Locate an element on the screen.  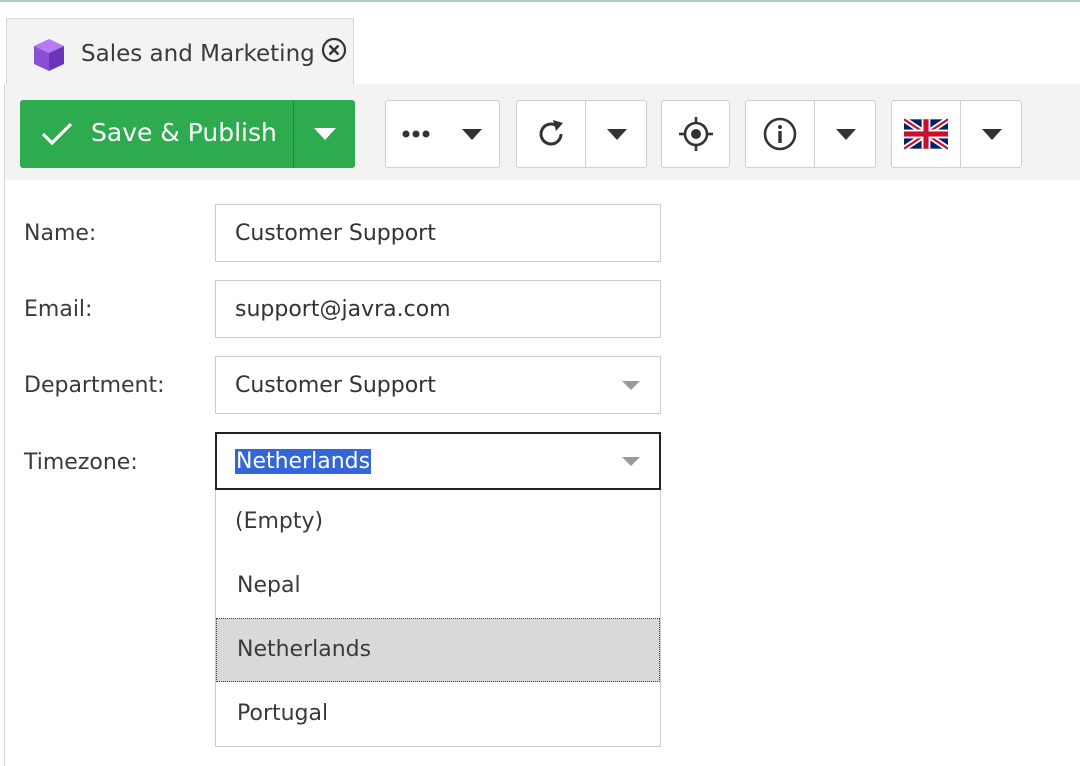
more-options-button is located at coordinates (442, 134).